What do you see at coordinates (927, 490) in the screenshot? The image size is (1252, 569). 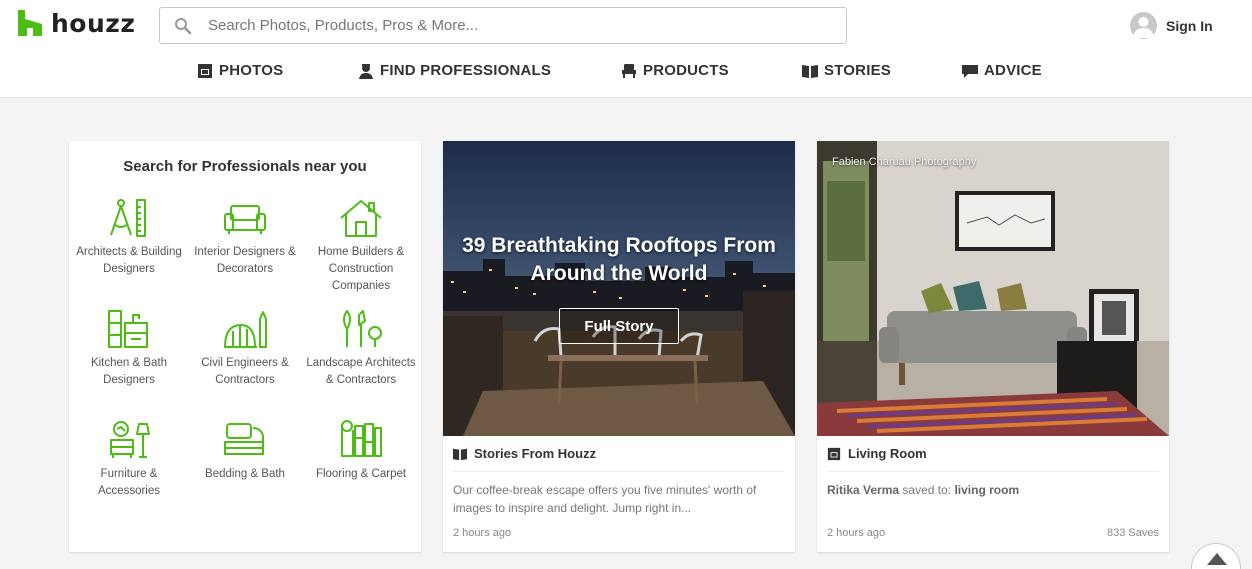 I see `saved-to-label: saved to:` at bounding box center [927, 490].